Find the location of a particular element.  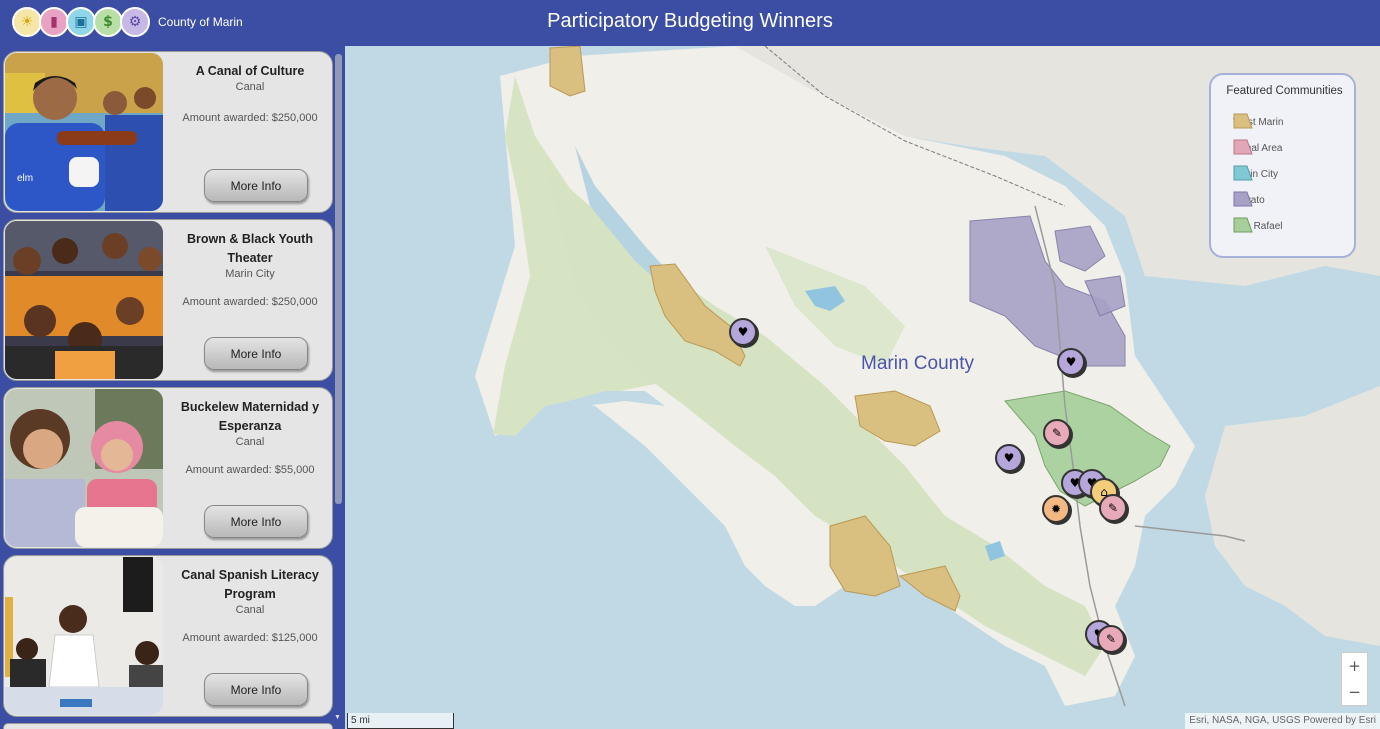

card-amount: Amount awarded: $125,000 is located at coordinates (250, 638).